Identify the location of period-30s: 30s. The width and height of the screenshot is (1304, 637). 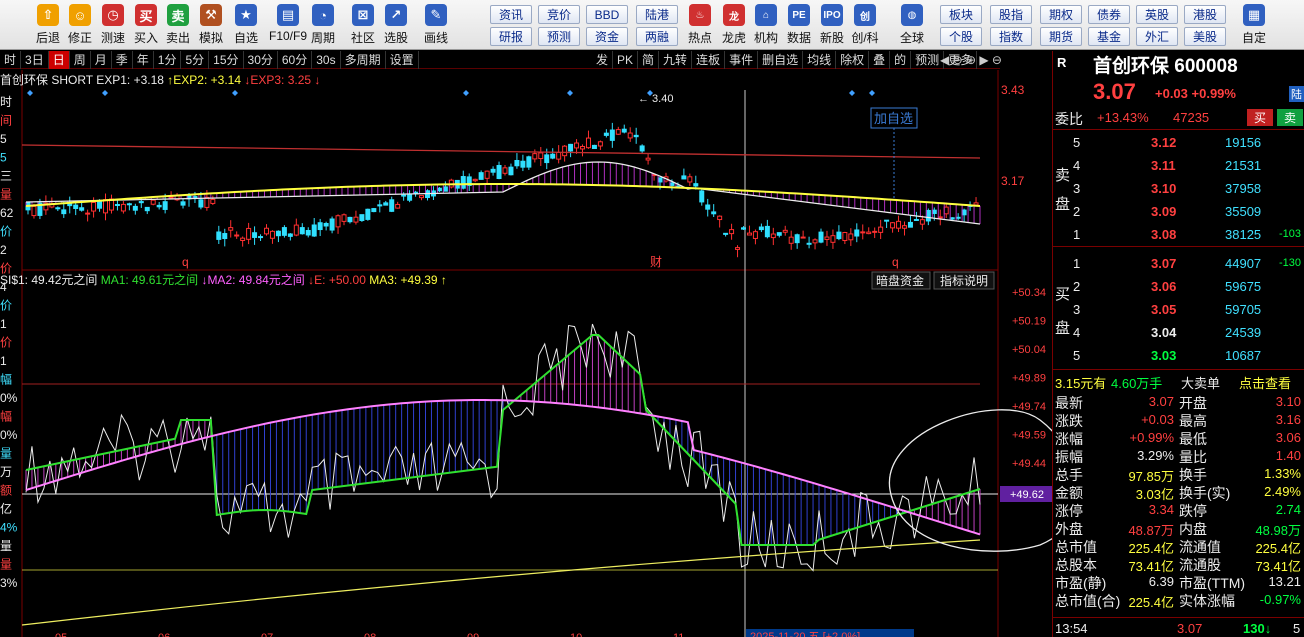
(326, 59).